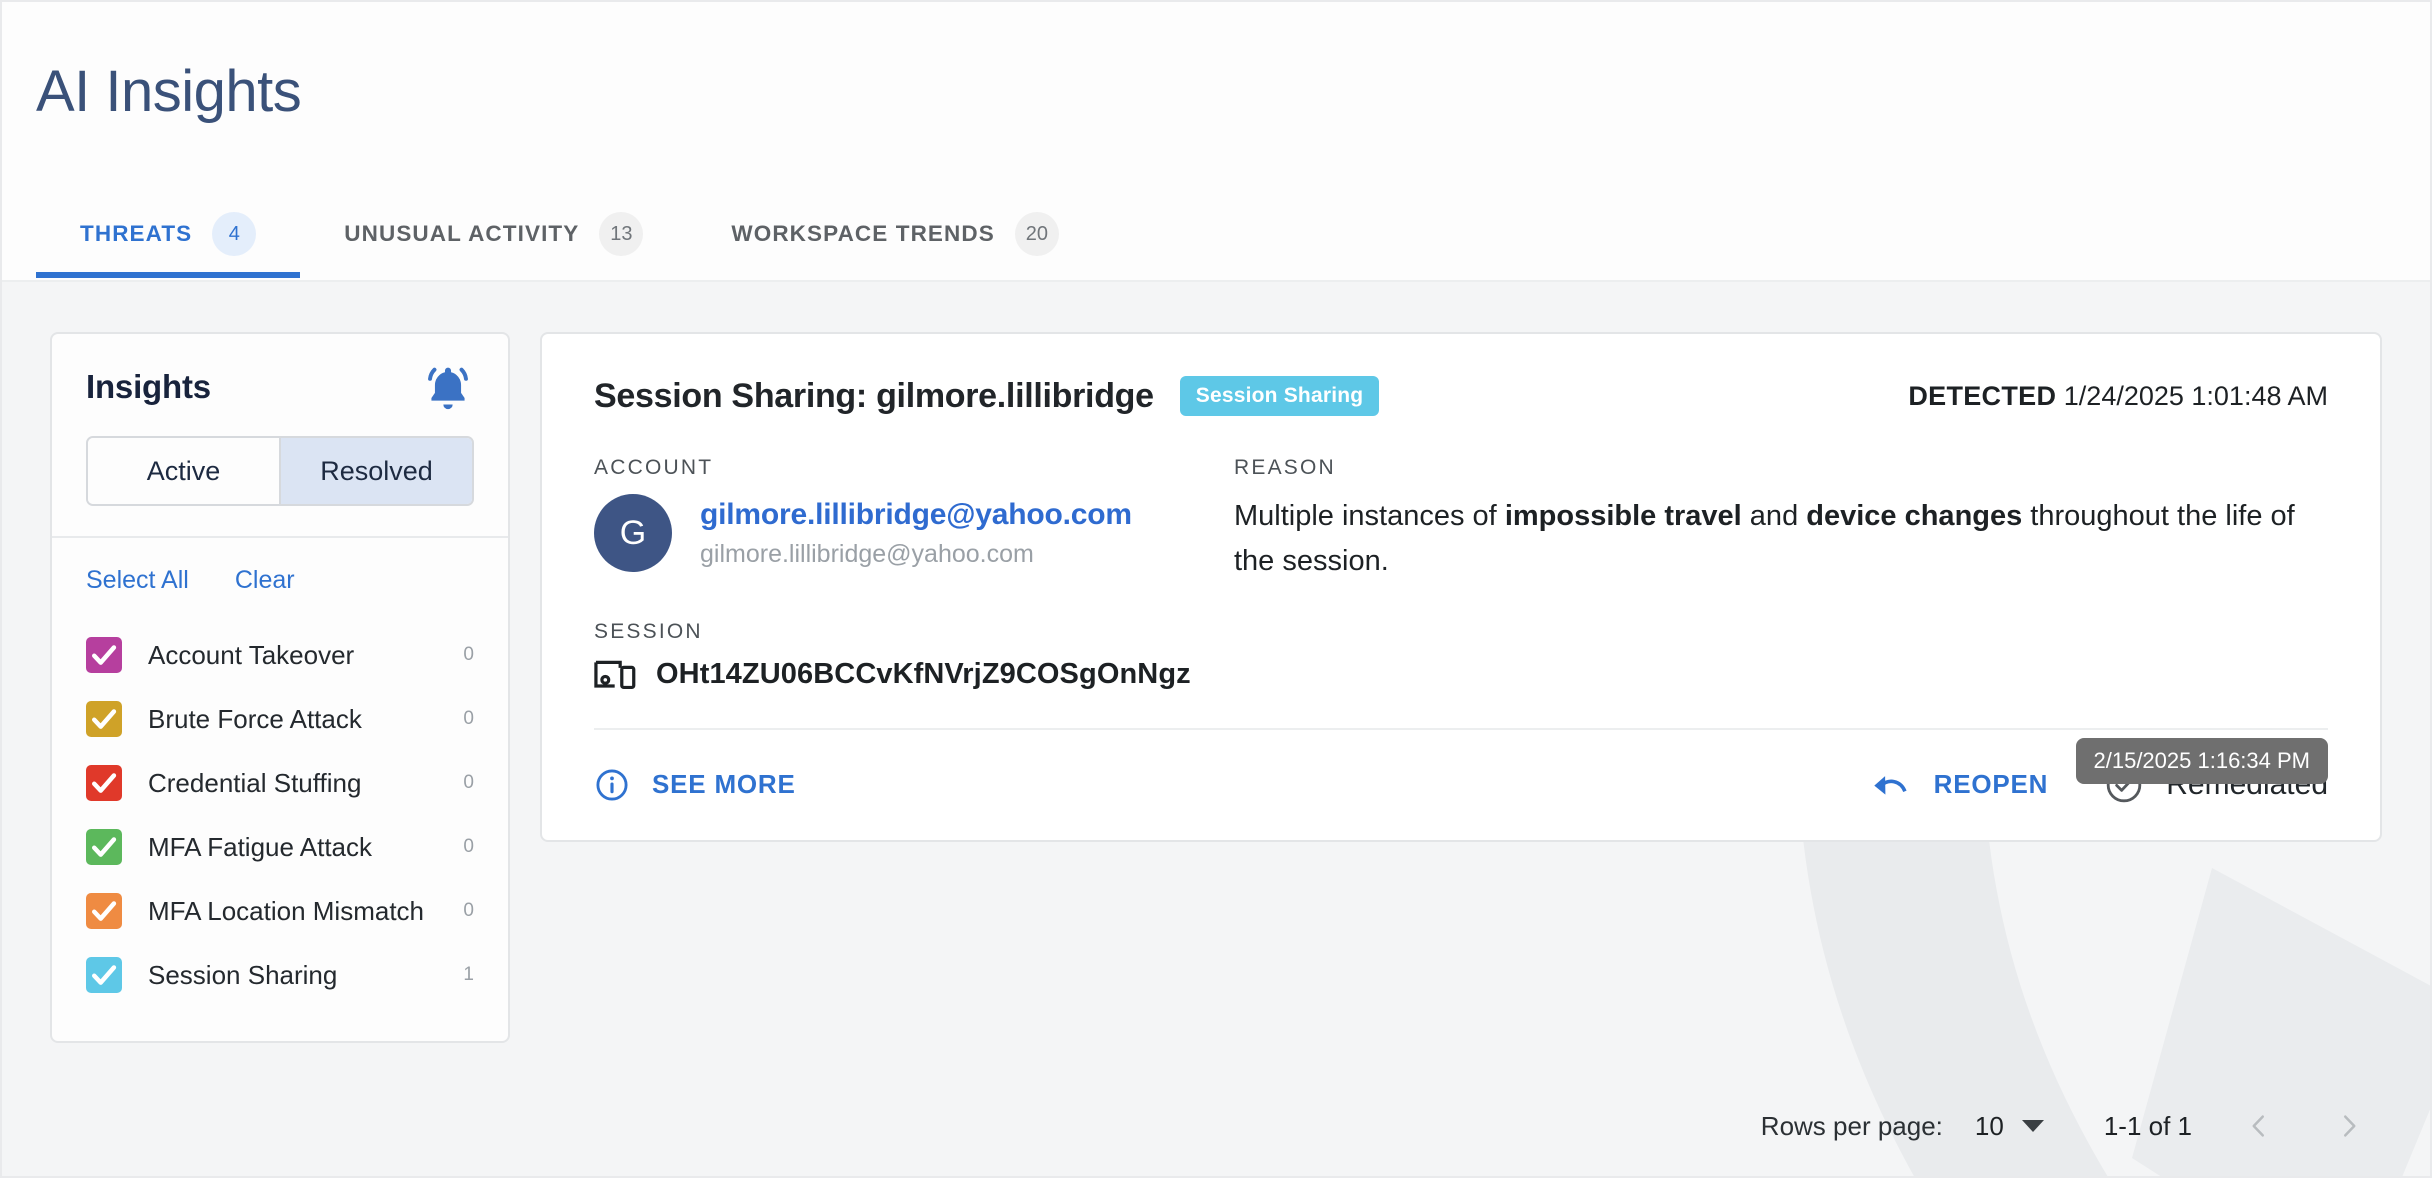  What do you see at coordinates (136, 233) in the screenshot?
I see `tab-threats-label: THREATS` at bounding box center [136, 233].